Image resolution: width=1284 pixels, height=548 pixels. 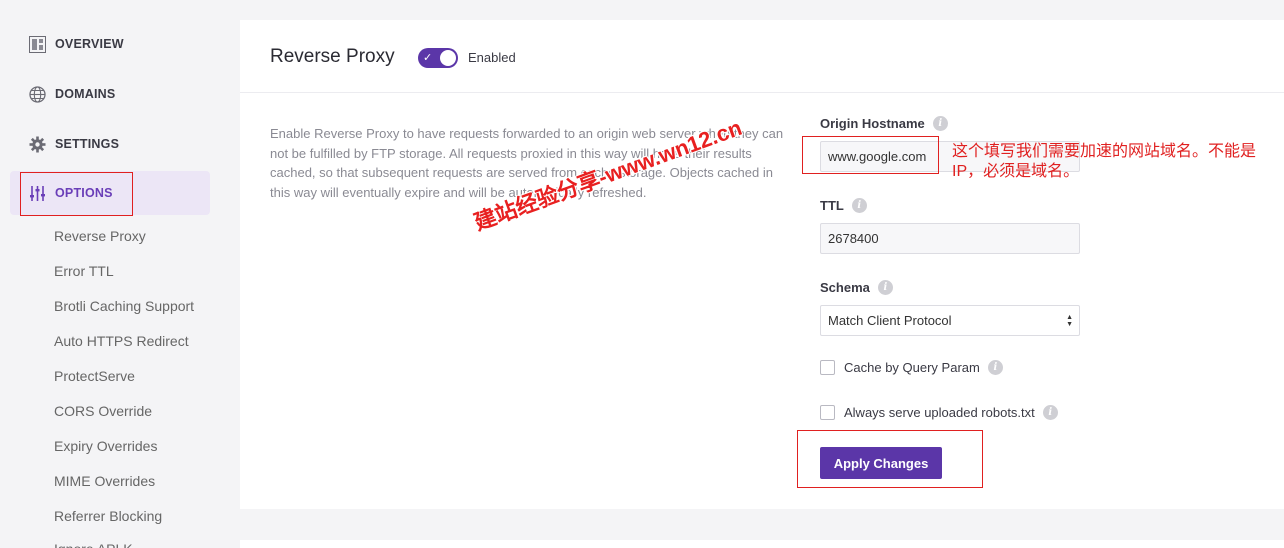 I want to click on toggle-knob, so click(x=448, y=58).